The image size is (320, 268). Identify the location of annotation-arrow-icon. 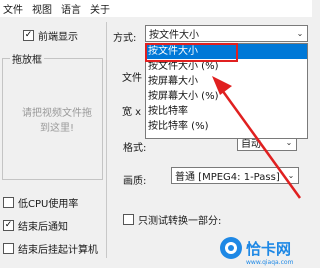
(257, 137).